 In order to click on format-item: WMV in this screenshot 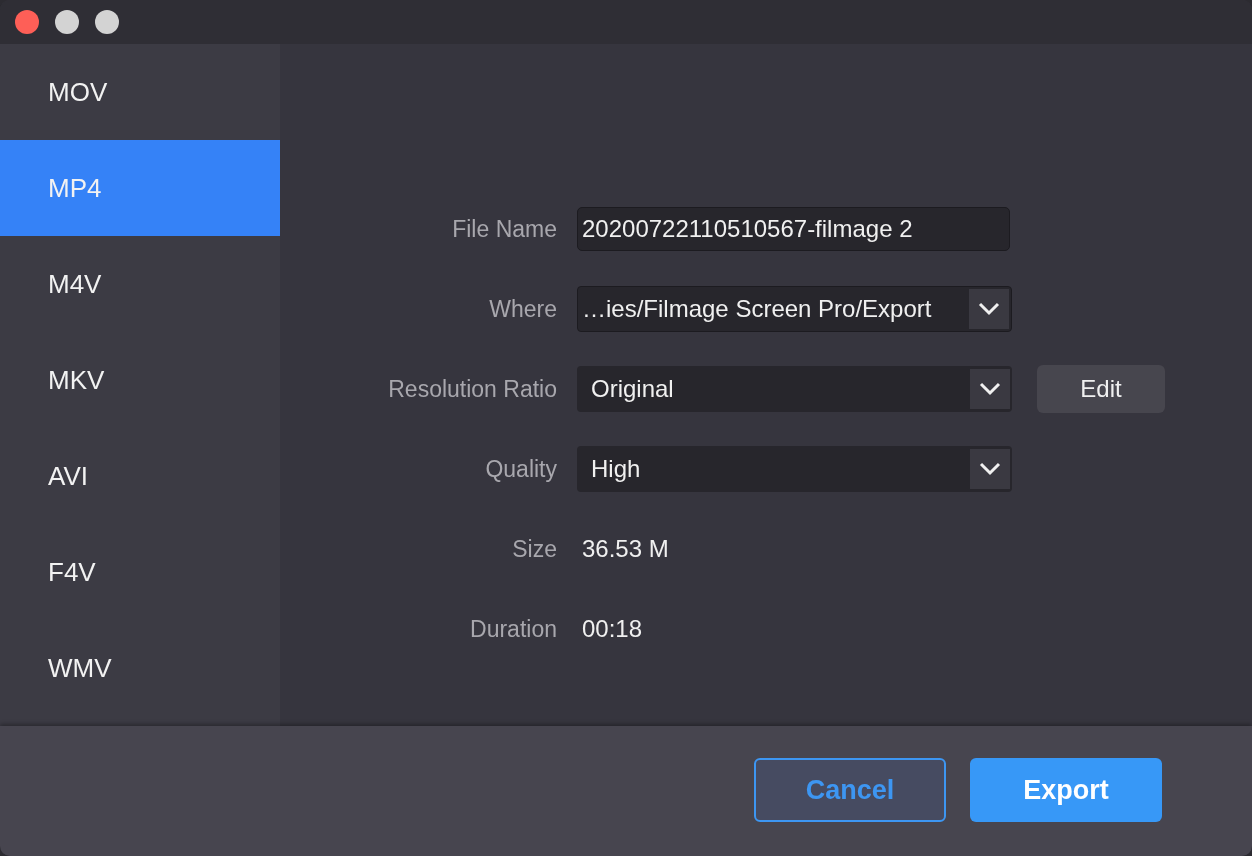, I will do `click(140, 668)`.